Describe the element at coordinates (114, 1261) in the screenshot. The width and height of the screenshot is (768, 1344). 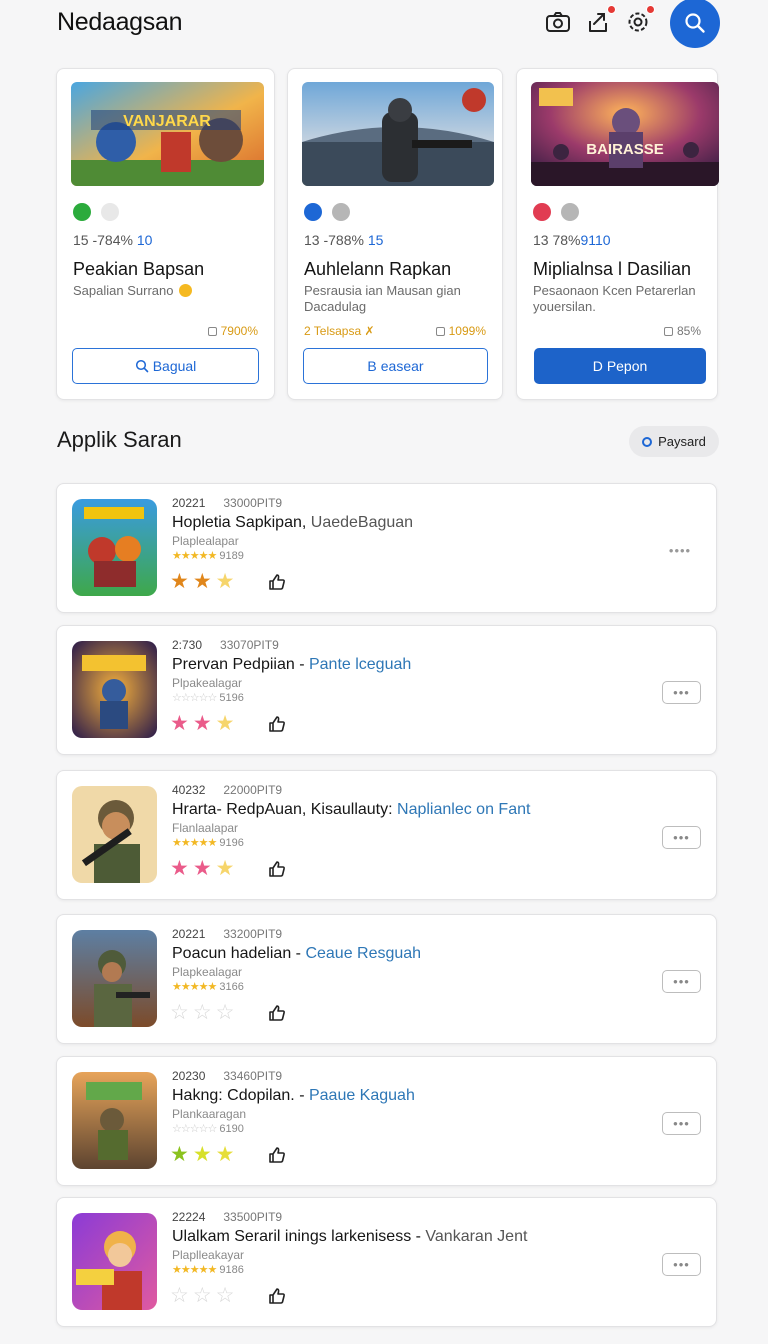
I see `evils-icon` at that location.